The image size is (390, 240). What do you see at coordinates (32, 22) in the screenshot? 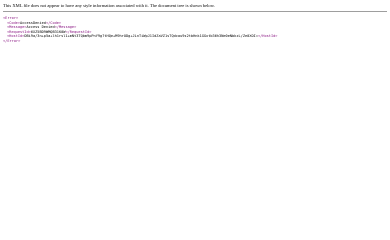
I see `xml-code-value: AccessDenied` at bounding box center [32, 22].